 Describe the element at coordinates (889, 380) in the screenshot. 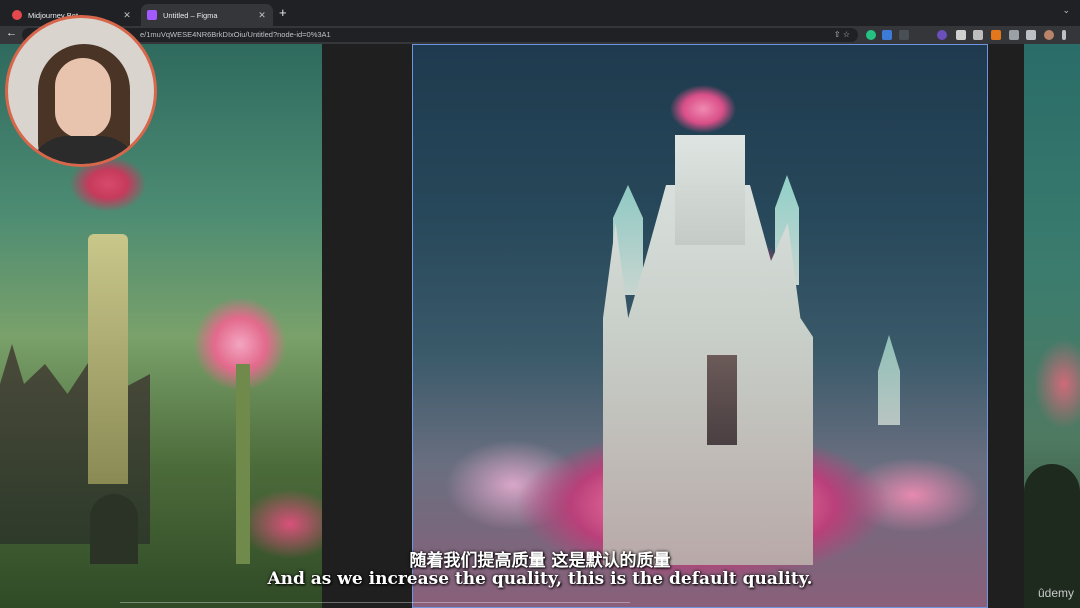

I see `spire-shape` at that location.